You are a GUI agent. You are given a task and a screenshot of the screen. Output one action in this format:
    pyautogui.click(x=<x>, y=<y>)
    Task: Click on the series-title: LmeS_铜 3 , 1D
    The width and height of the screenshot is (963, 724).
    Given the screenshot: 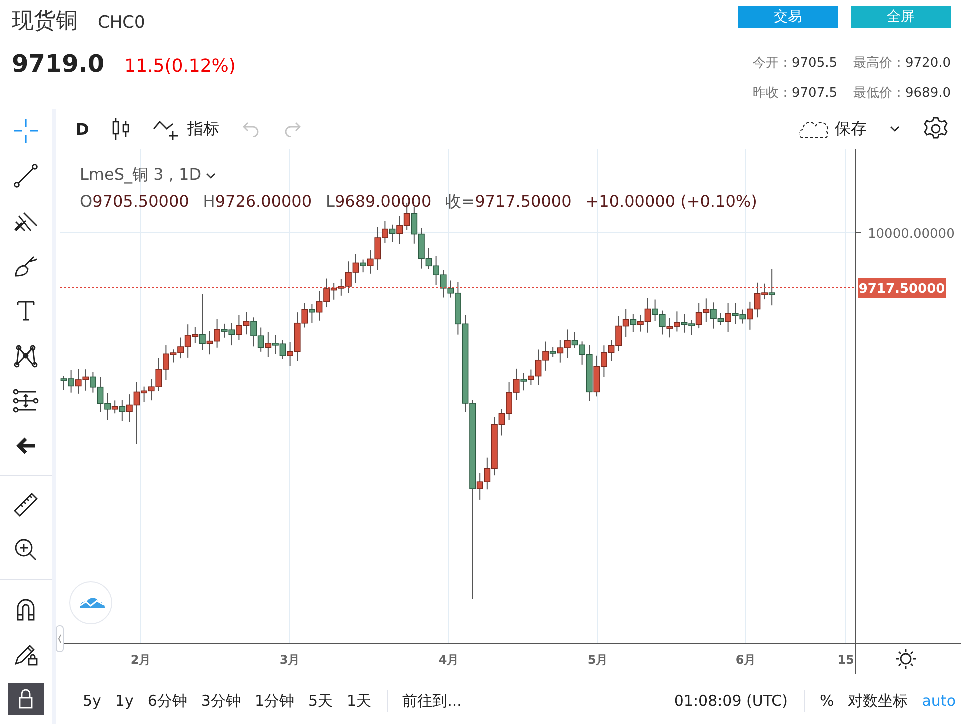 What is the action you would take?
    pyautogui.click(x=419, y=175)
    